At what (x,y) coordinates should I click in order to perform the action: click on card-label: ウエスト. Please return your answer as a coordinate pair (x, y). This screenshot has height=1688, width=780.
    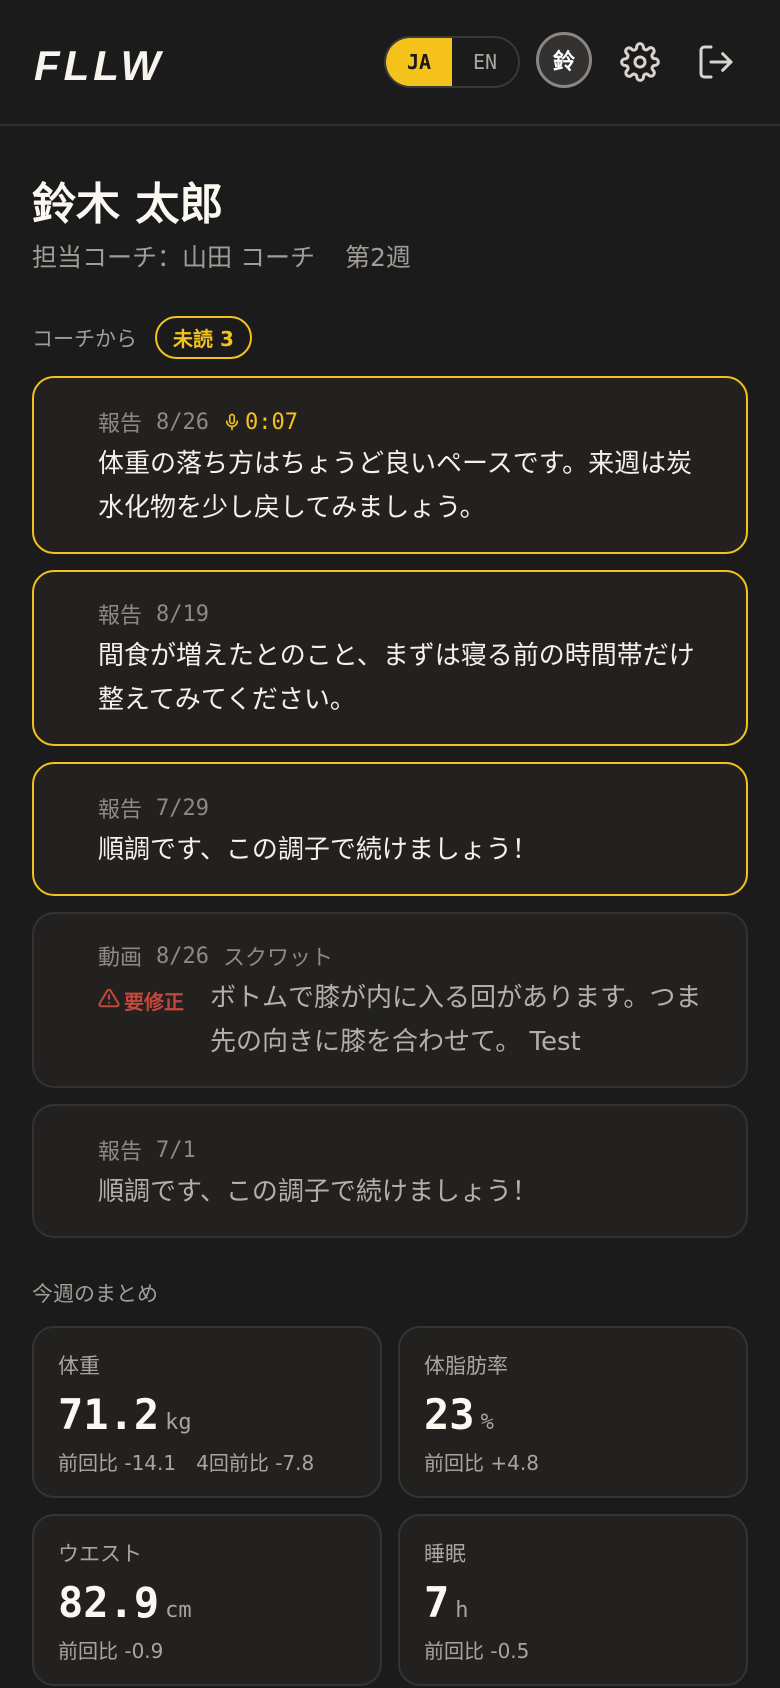
    Looking at the image, I should click on (100, 1554).